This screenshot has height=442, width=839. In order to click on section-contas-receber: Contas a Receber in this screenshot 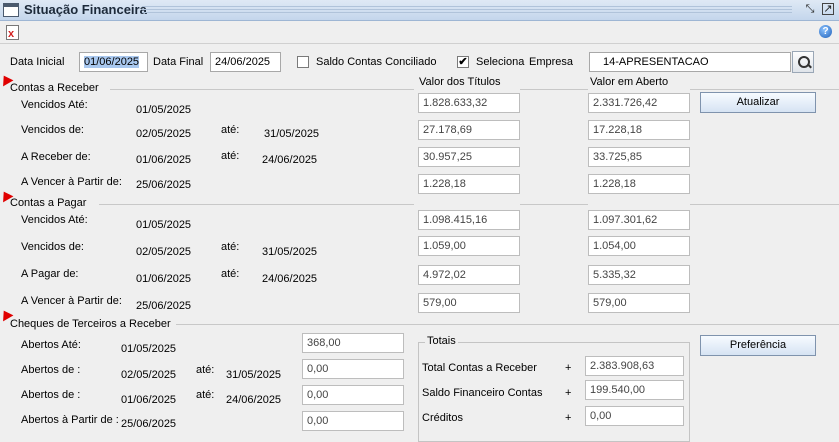, I will do `click(54, 88)`.